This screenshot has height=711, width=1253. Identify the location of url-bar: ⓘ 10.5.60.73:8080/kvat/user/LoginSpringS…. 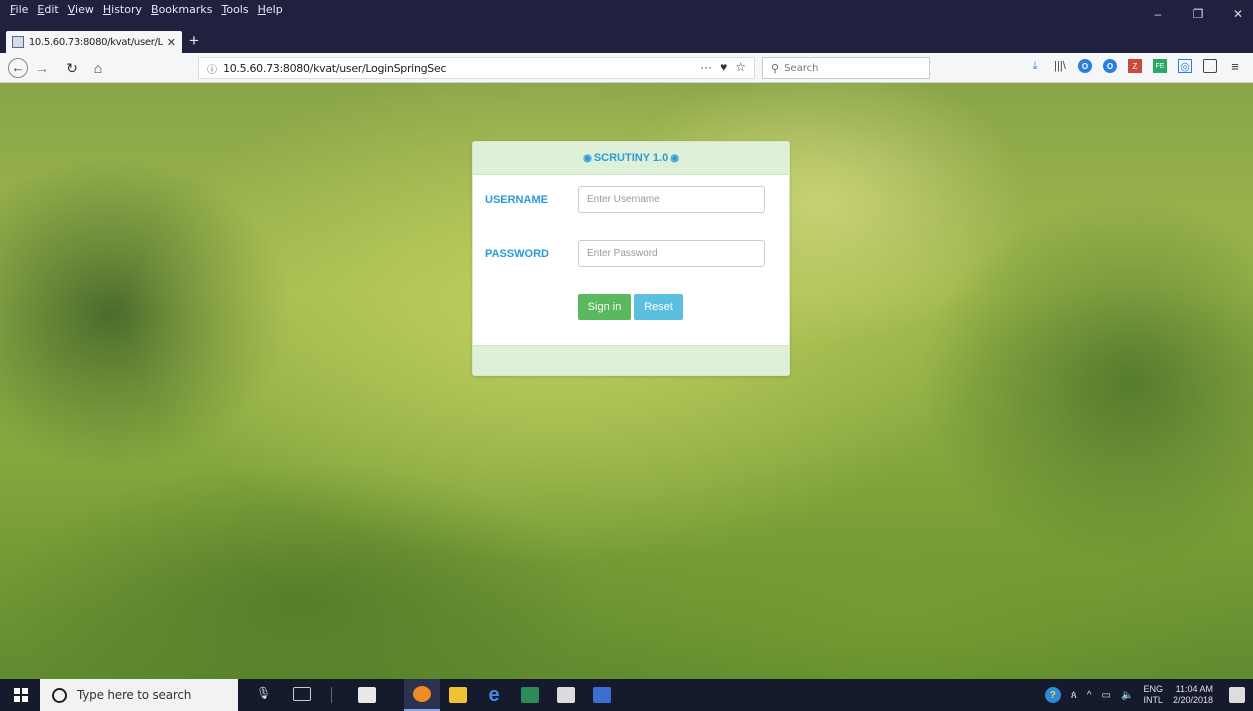
(476, 68).